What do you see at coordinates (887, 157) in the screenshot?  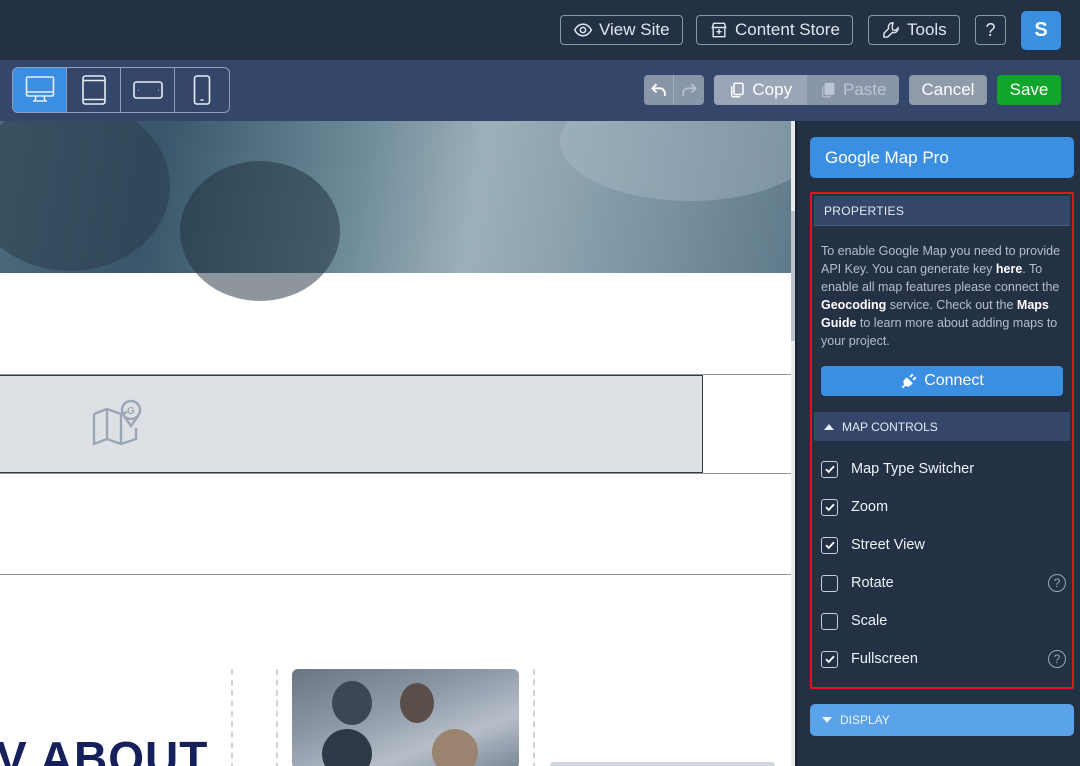 I see `widget-title-label: Google Map Pro` at bounding box center [887, 157].